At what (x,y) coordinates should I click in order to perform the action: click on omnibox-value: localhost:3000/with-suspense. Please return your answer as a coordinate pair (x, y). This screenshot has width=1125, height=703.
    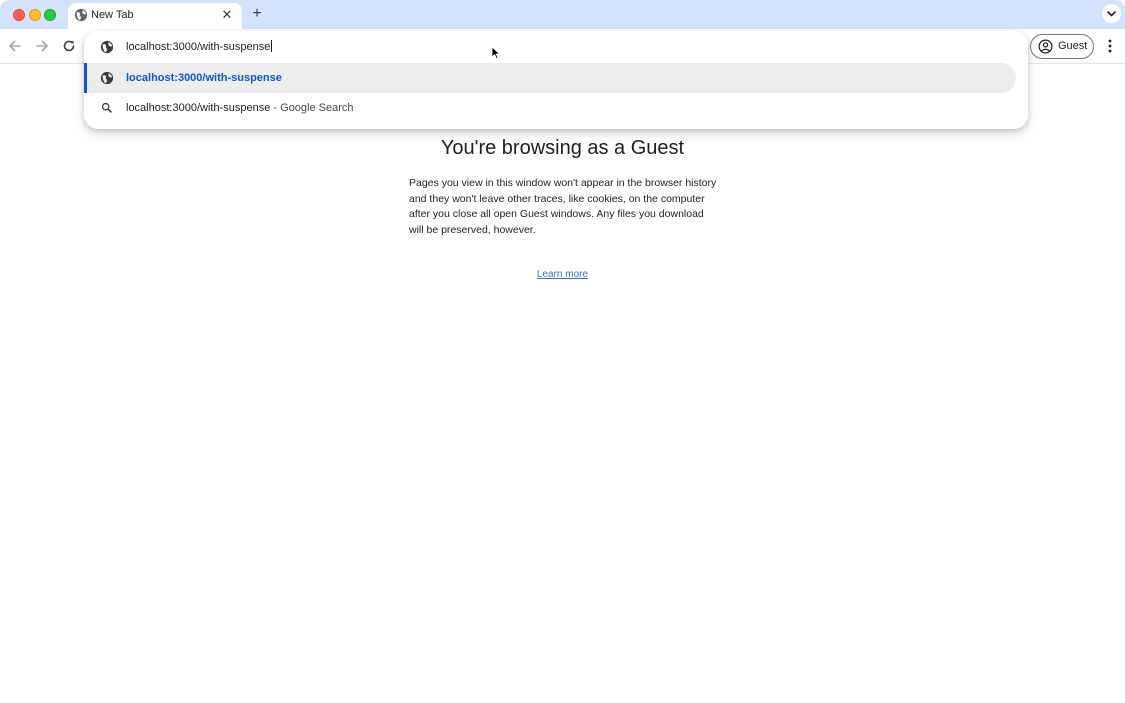
    Looking at the image, I should click on (198, 47).